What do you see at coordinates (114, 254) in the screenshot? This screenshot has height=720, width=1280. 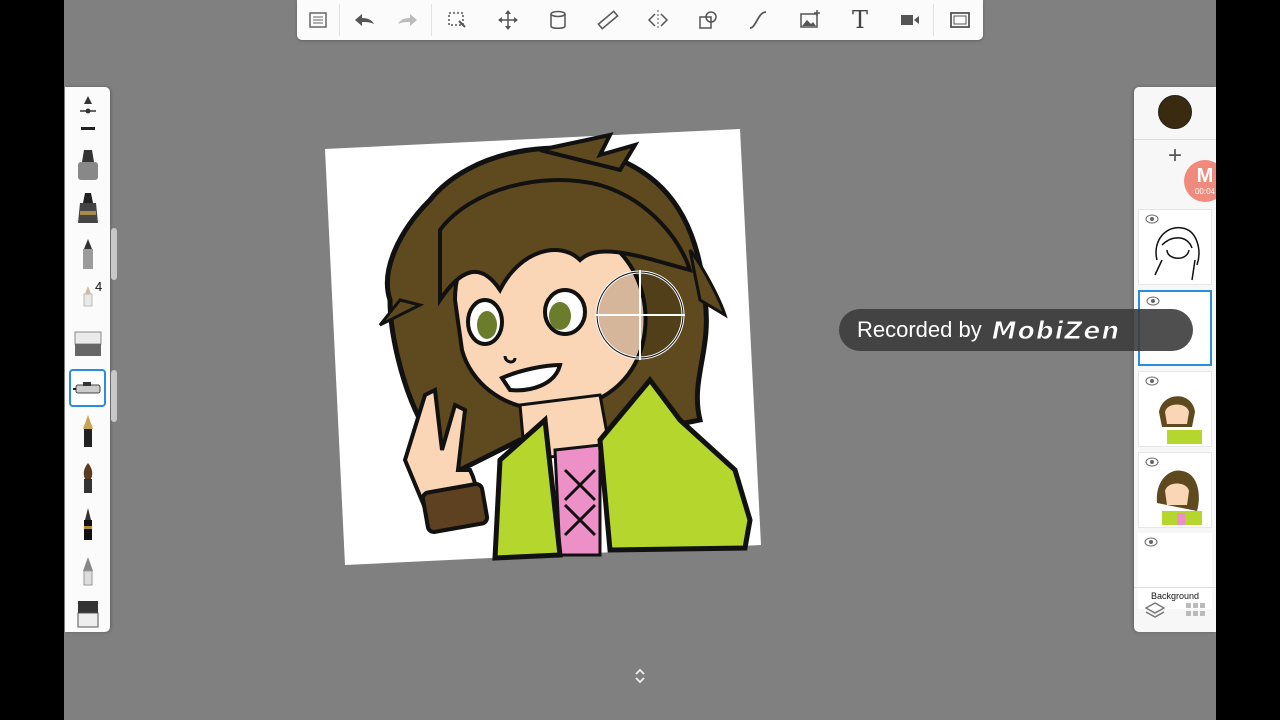 I see `brush-palette-handle` at bounding box center [114, 254].